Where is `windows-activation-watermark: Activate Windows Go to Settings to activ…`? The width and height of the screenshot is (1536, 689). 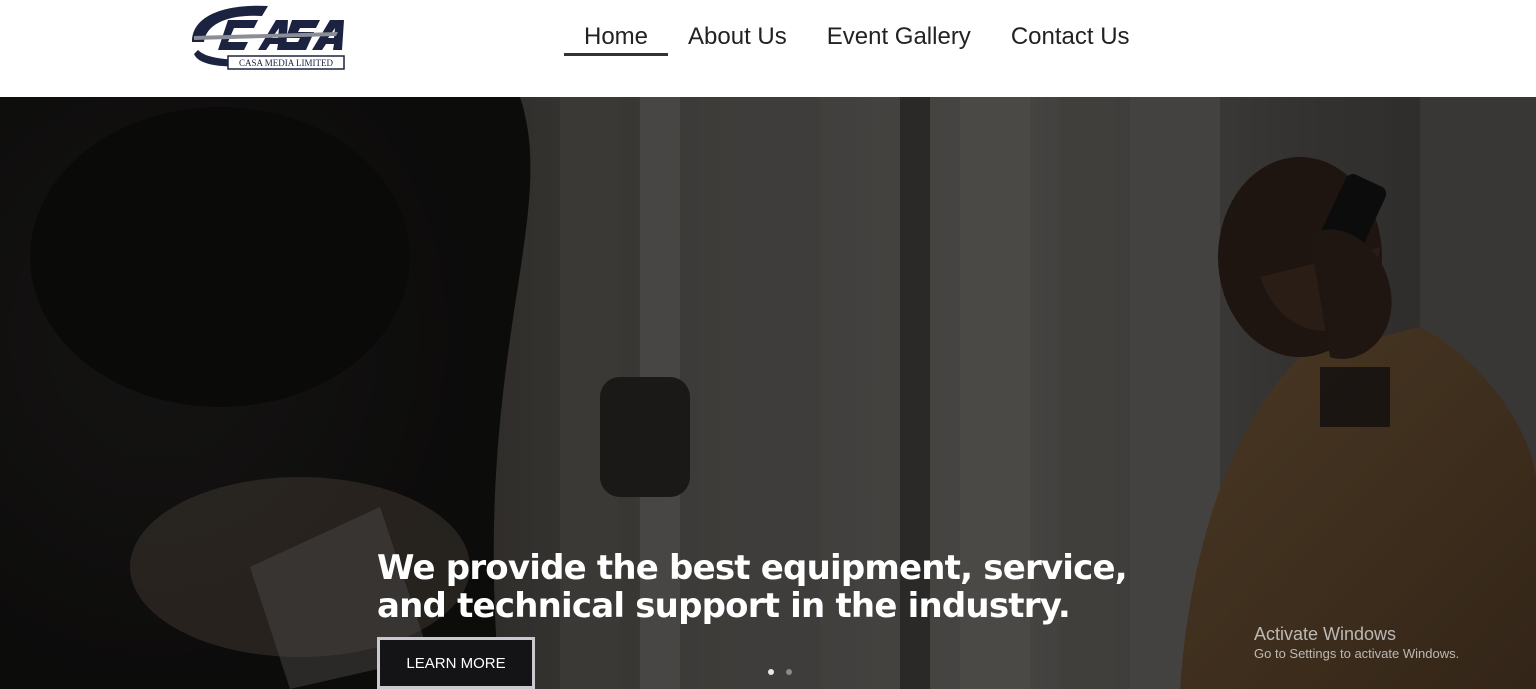
windows-activation-watermark: Activate Windows Go to Settings to activ… is located at coordinates (1356, 643).